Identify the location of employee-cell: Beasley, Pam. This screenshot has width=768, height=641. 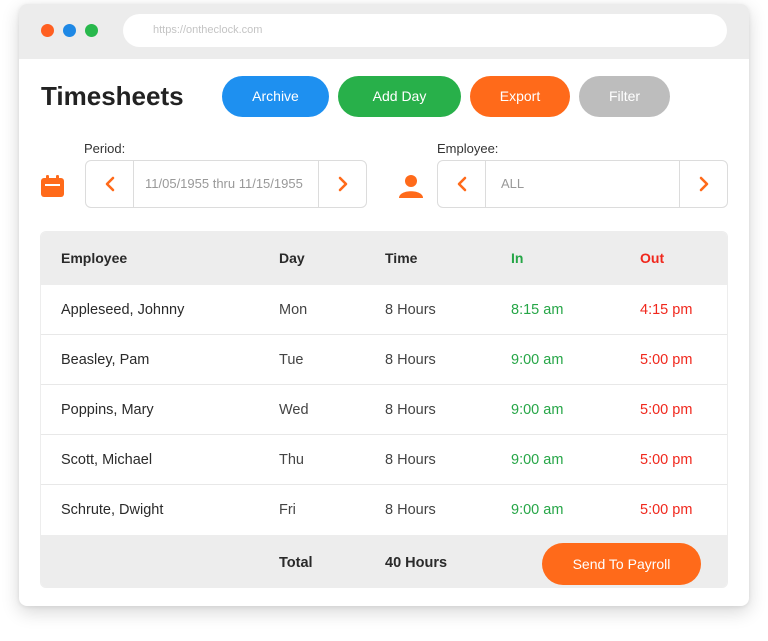
(105, 360).